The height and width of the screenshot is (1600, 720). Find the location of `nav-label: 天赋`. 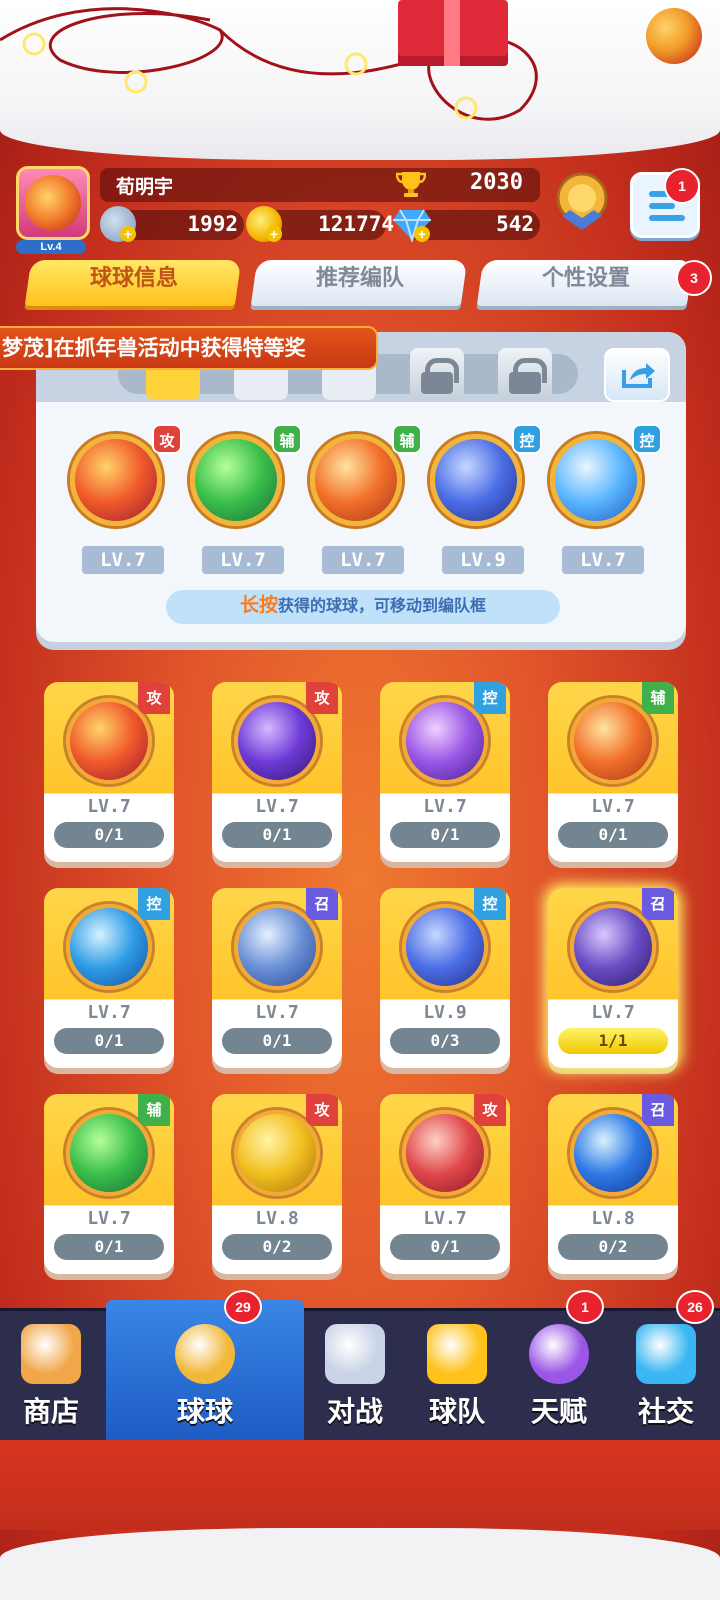

nav-label: 天赋 is located at coordinates (558, 1411).